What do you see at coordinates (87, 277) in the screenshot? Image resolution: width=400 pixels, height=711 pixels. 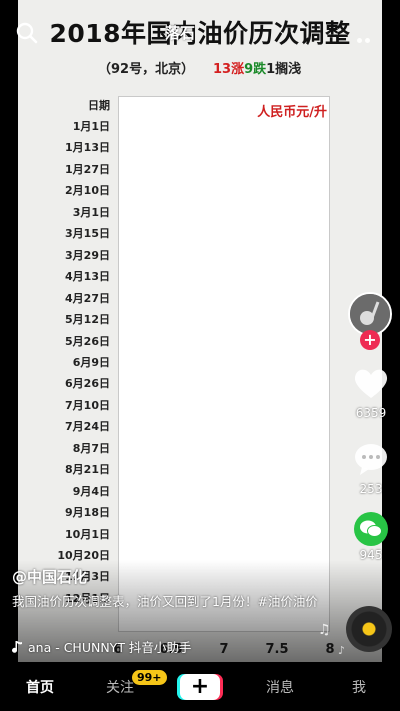 I see `y-tick-label: 4月13日` at bounding box center [87, 277].